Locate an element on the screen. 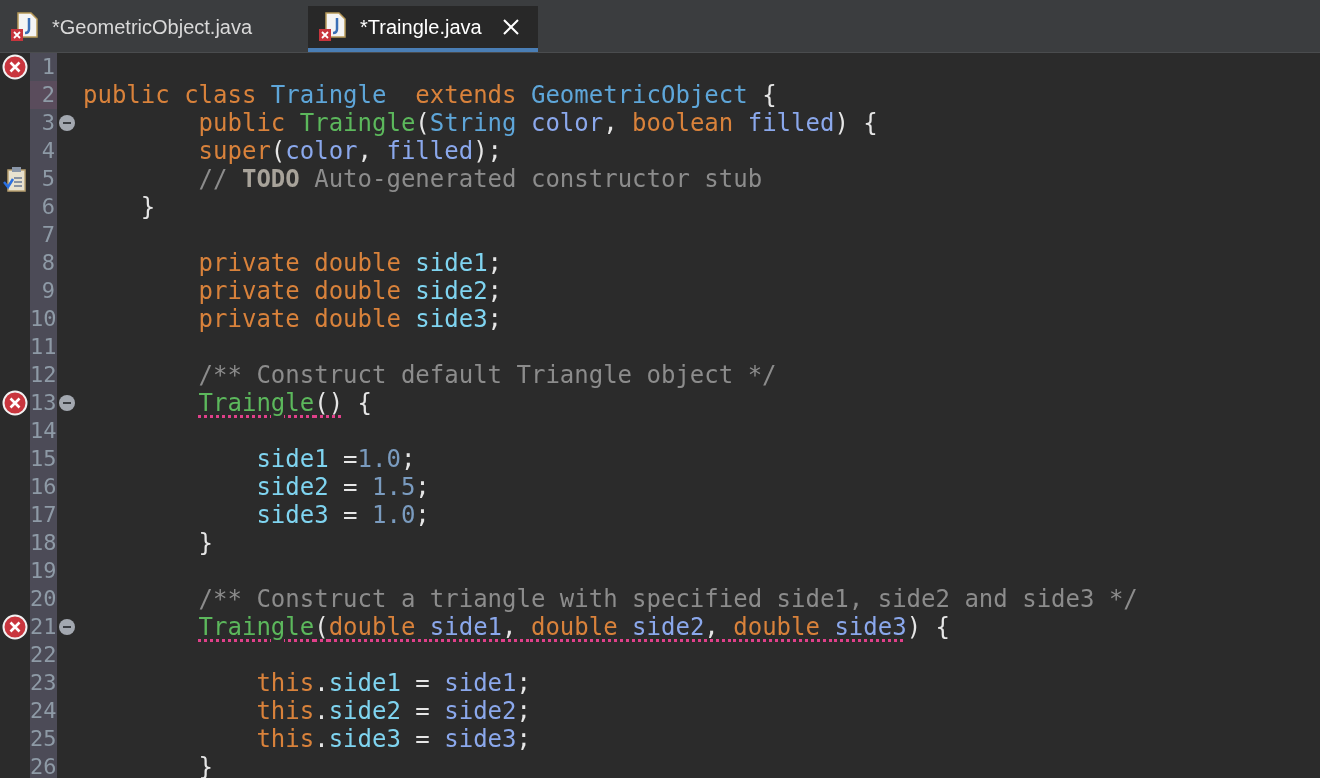 The image size is (1320, 778). code-line: /** Construct a triangle with specified side1, side2 and side3 */ is located at coordinates (667, 599).